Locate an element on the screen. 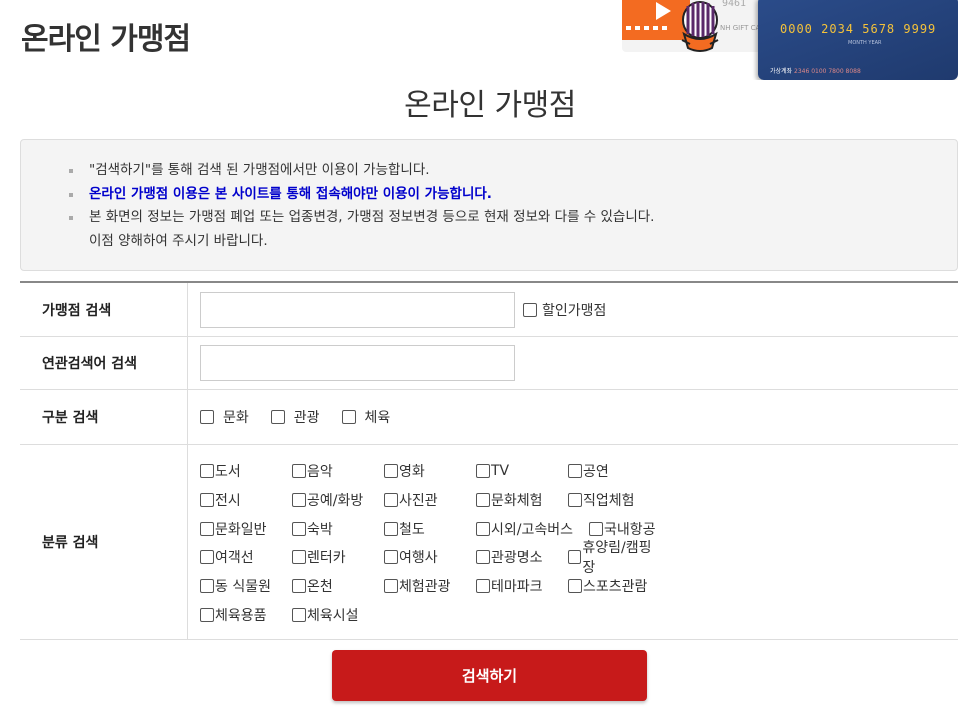 This screenshot has height=719, width=980. category-option: 문화체험 is located at coordinates (522, 500).